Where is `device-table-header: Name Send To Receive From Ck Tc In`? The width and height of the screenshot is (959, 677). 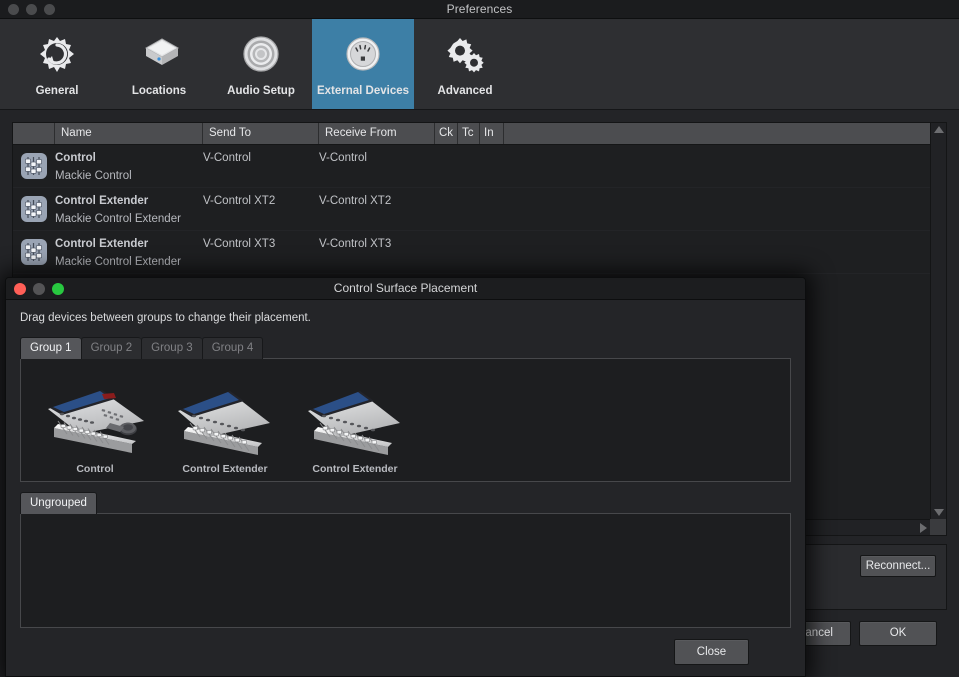 device-table-header: Name Send To Receive From Ck Tc In is located at coordinates (471, 134).